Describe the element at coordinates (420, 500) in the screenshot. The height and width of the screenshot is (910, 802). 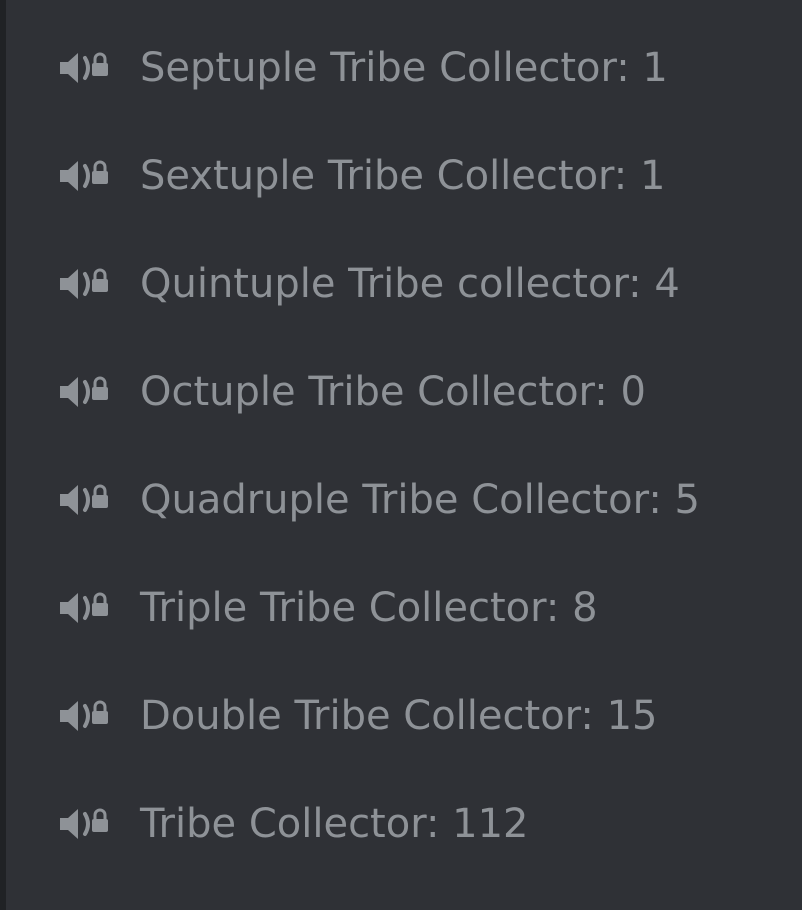
I see `channel-label: Quadruple Tribe Collector: 5` at that location.